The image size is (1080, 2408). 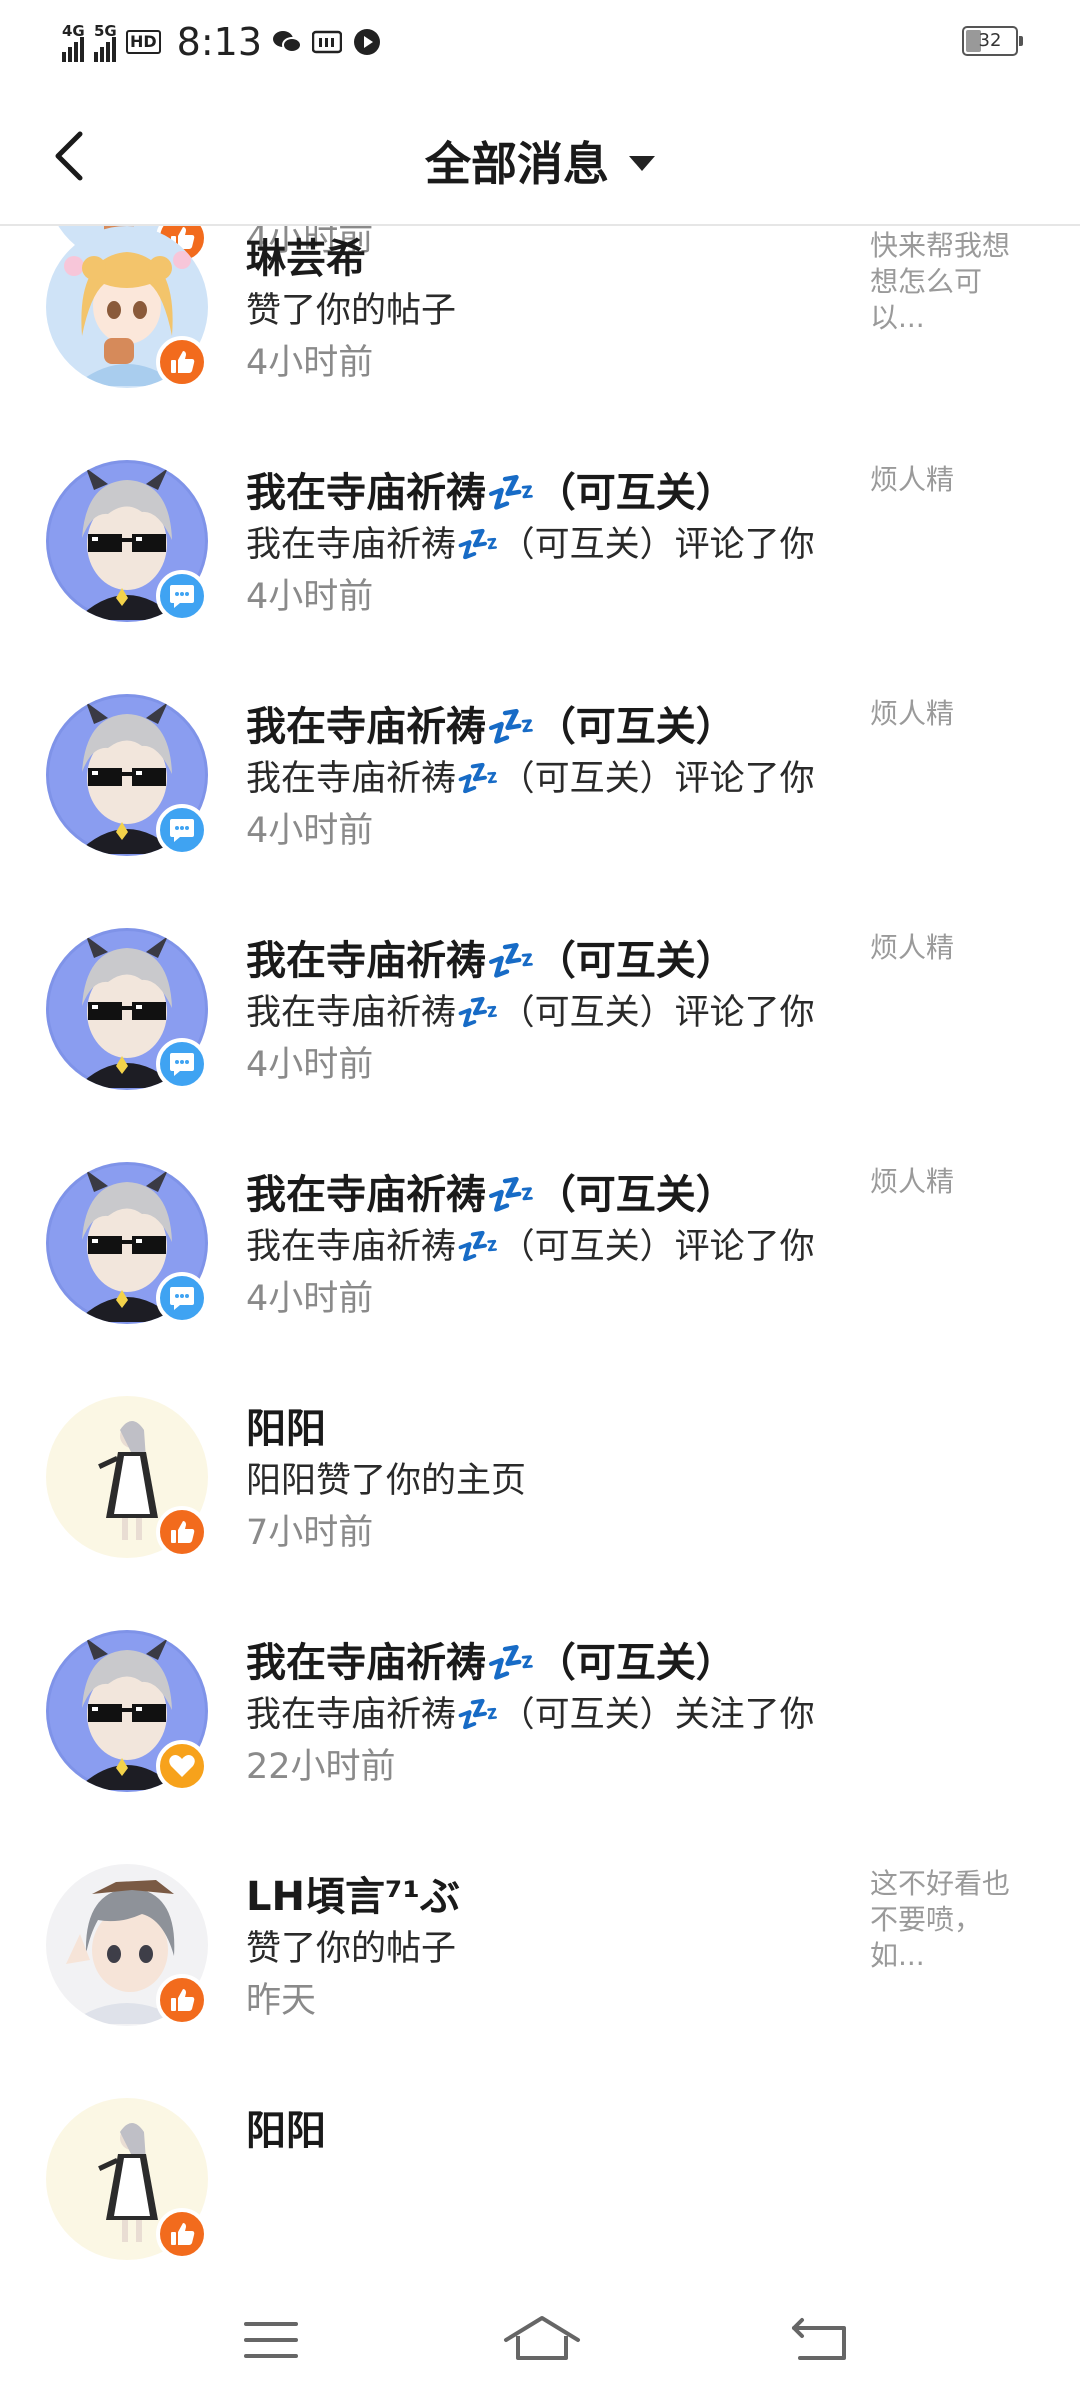 What do you see at coordinates (73, 42) in the screenshot?
I see `signal-4g-icon: 4G` at bounding box center [73, 42].